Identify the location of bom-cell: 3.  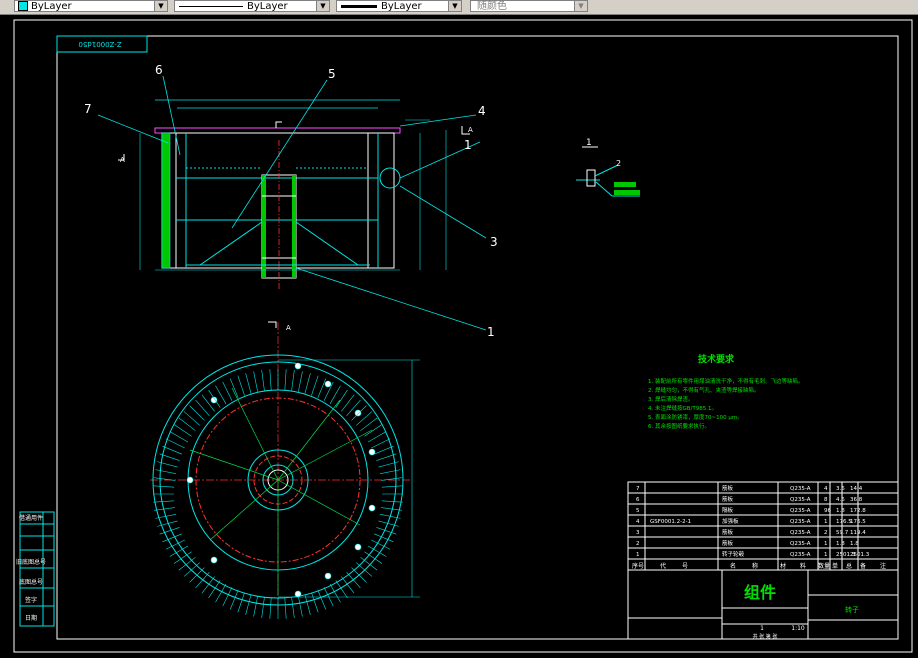
(638, 533).